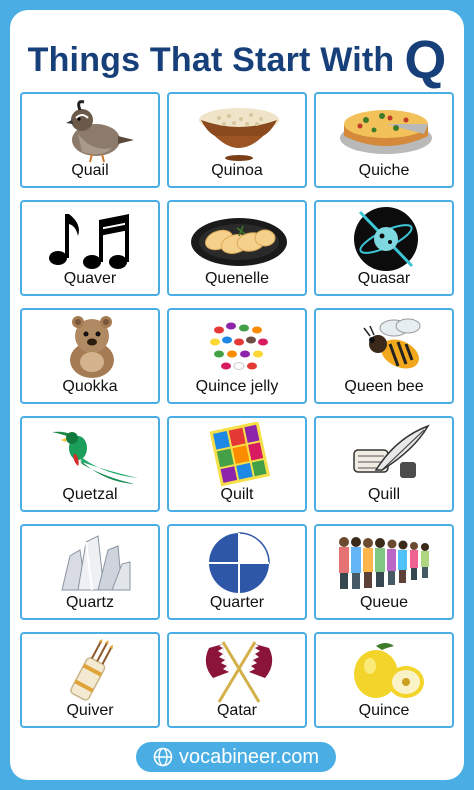 Image resolution: width=474 pixels, height=790 pixels. What do you see at coordinates (90, 278) in the screenshot?
I see `card-label: Quaver` at bounding box center [90, 278].